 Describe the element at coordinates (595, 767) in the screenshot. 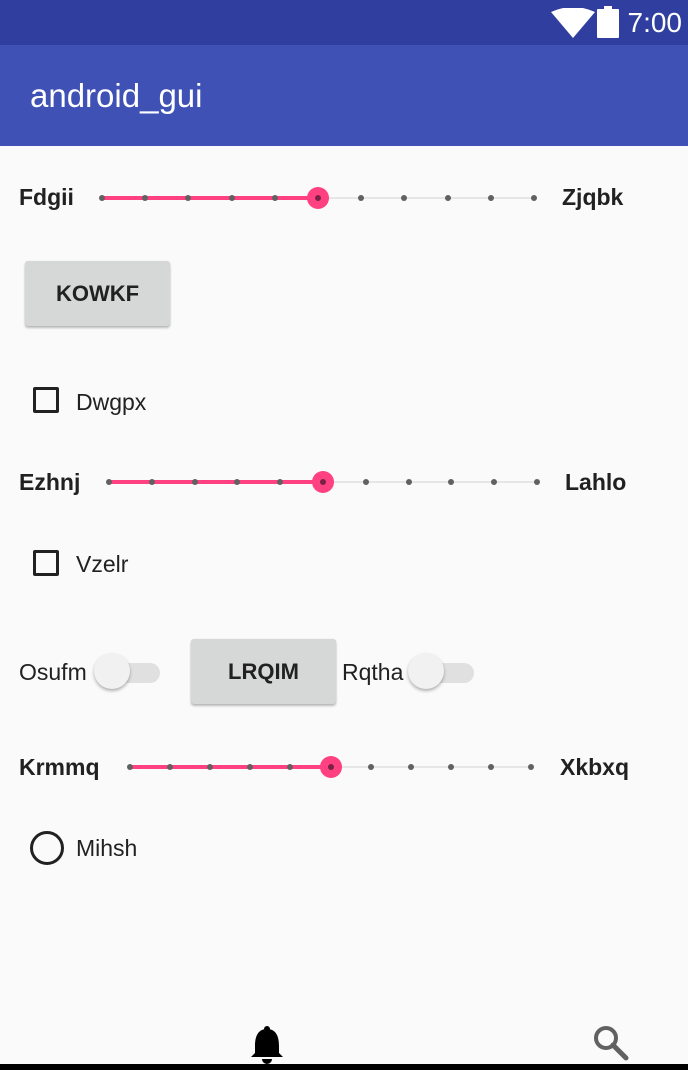

I see `seekbar-3-right-label: Xkbxq` at that location.